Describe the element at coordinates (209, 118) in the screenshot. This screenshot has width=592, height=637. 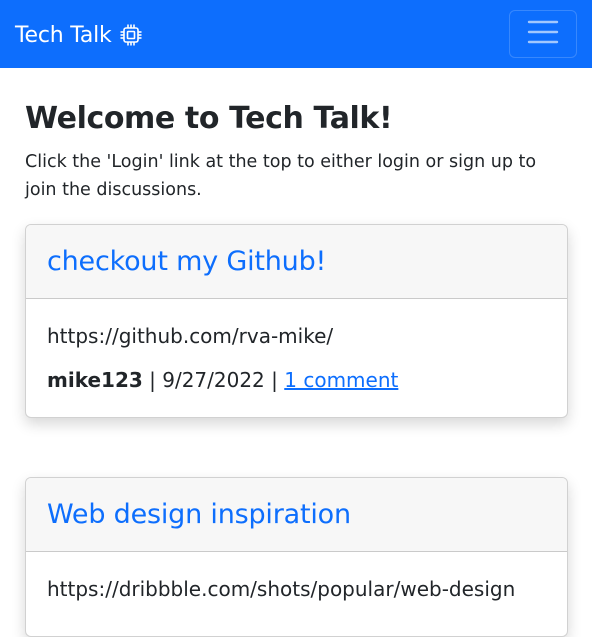
I see `page-title: Welcome to Tech Talk!` at that location.